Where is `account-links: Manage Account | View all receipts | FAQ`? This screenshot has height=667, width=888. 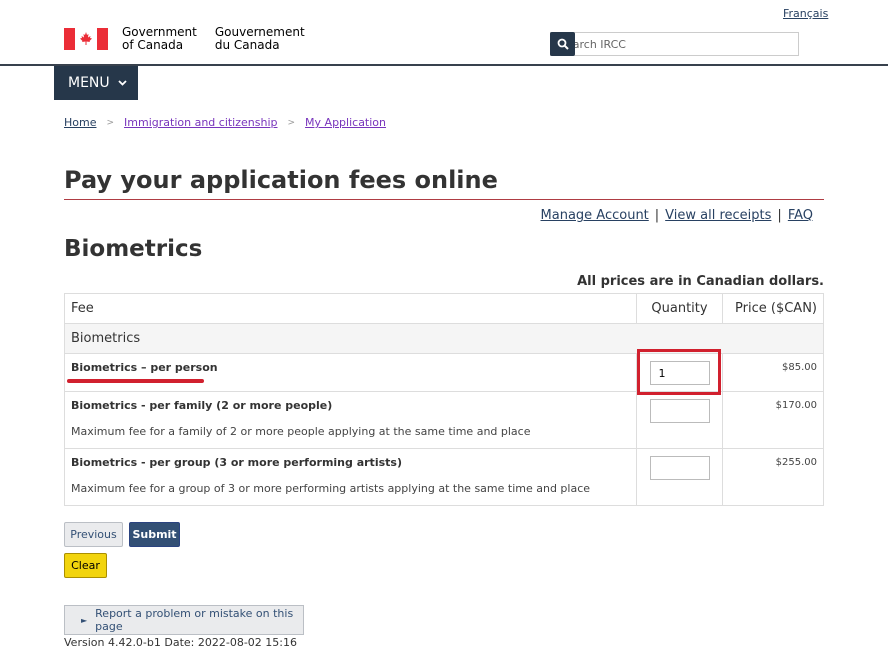
account-links: Manage Account | View all receipts | FAQ is located at coordinates (677, 215).